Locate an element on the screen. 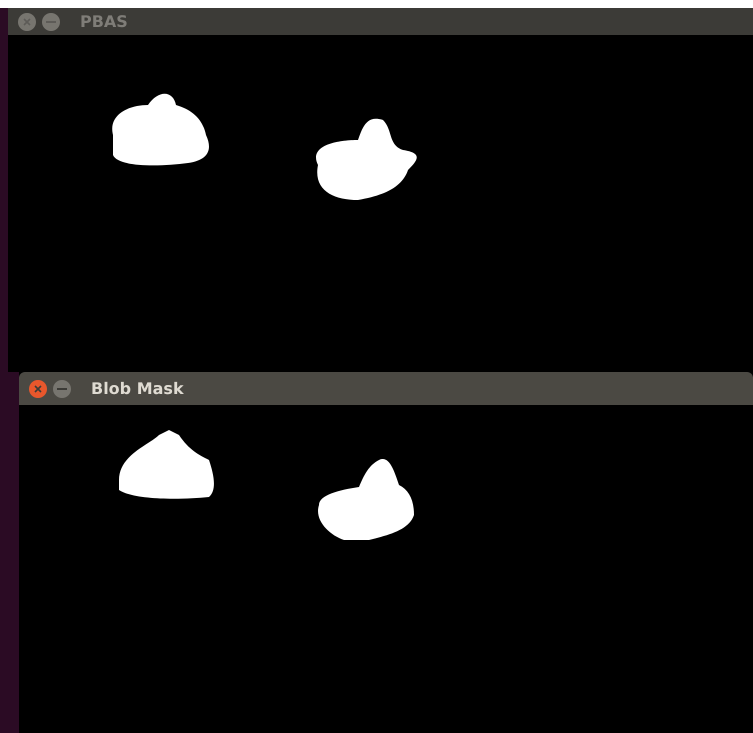 The image size is (753, 733). window-title: PBAS is located at coordinates (104, 21).